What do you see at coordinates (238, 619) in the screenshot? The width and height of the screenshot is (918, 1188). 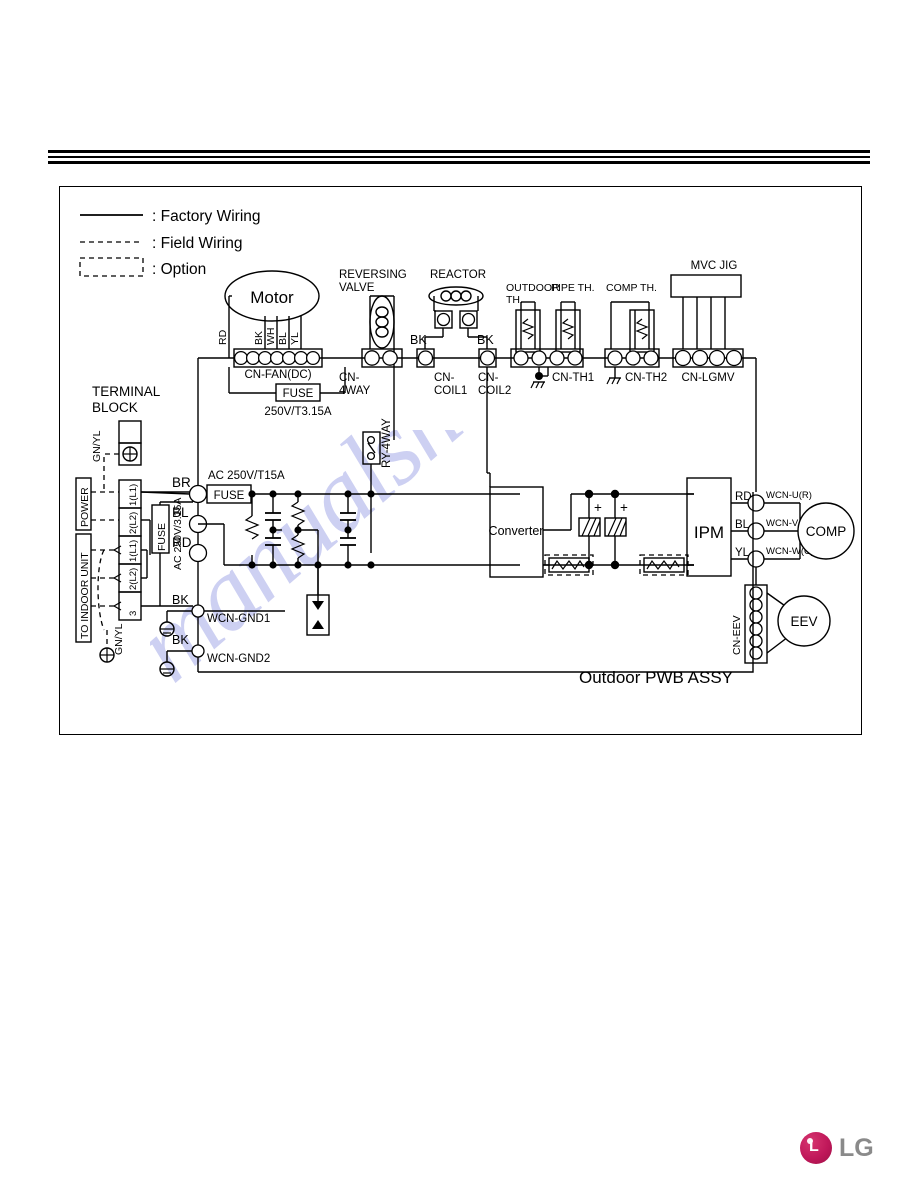 I see `ground-label-wcn-gnd1: WCN-GND1` at bounding box center [238, 619].